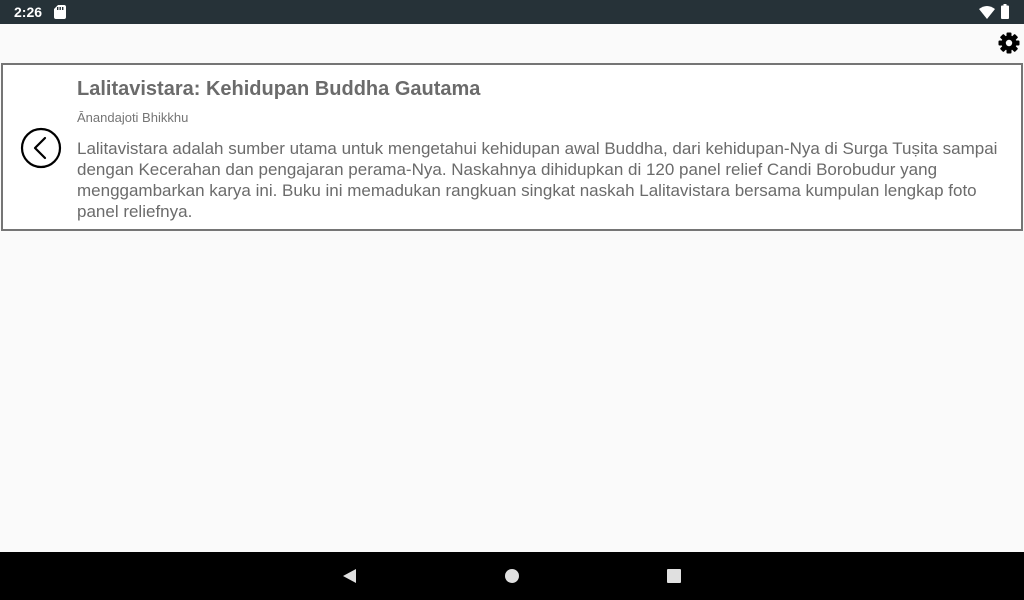 This screenshot has height=600, width=1024. What do you see at coordinates (1005, 11) in the screenshot?
I see `battery-icon` at bounding box center [1005, 11].